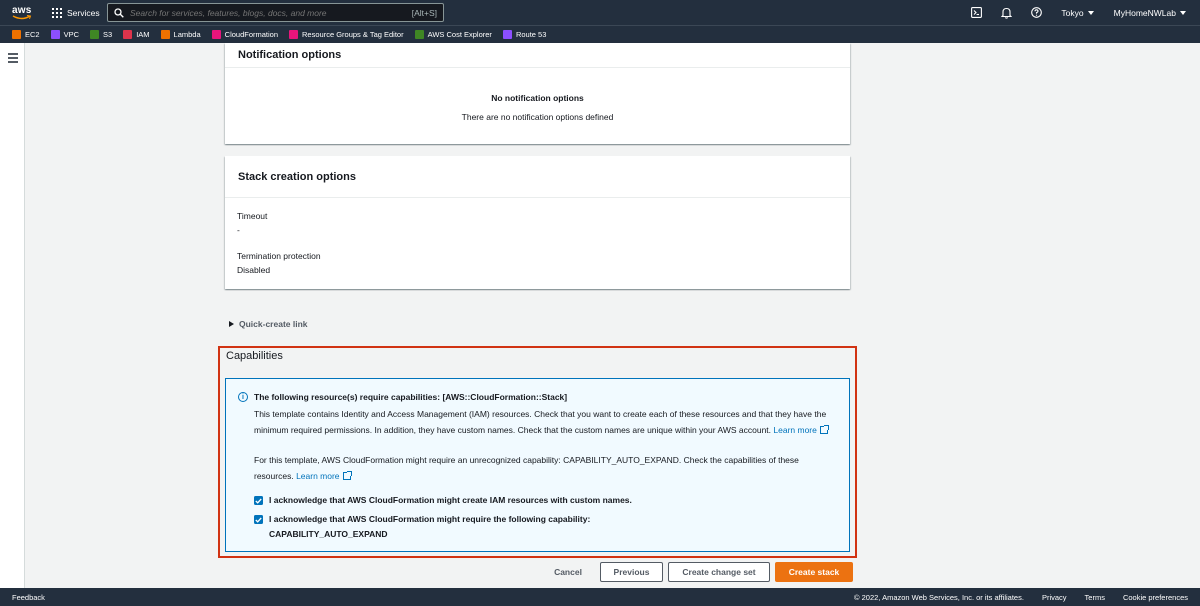 The height and width of the screenshot is (606, 1200). I want to click on top-navigation: aws Services [Alt+S] Tokyo MyHomeNWLab, so click(600, 12).